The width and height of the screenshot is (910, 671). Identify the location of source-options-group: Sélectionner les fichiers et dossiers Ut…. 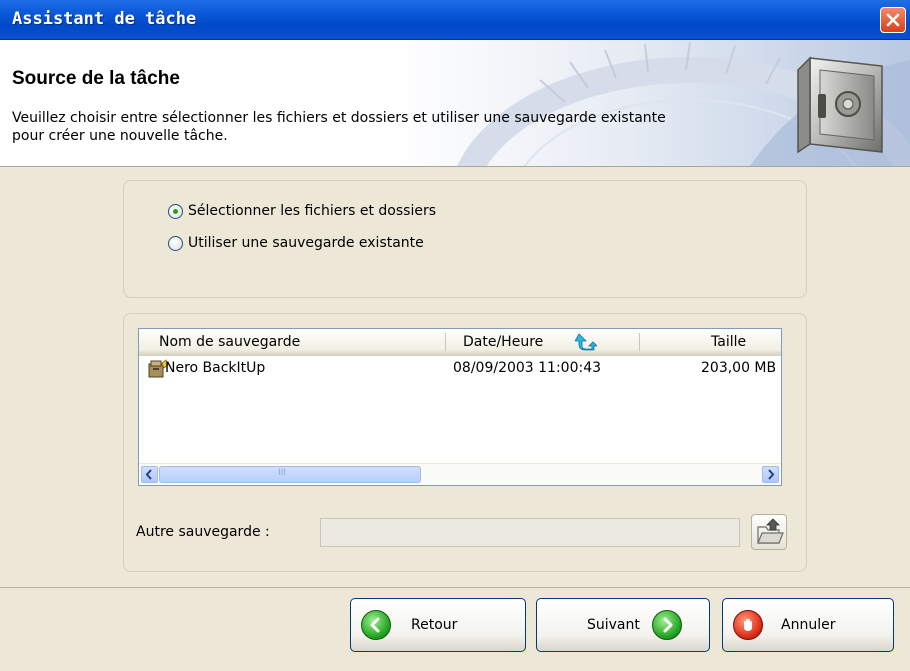
(465, 239).